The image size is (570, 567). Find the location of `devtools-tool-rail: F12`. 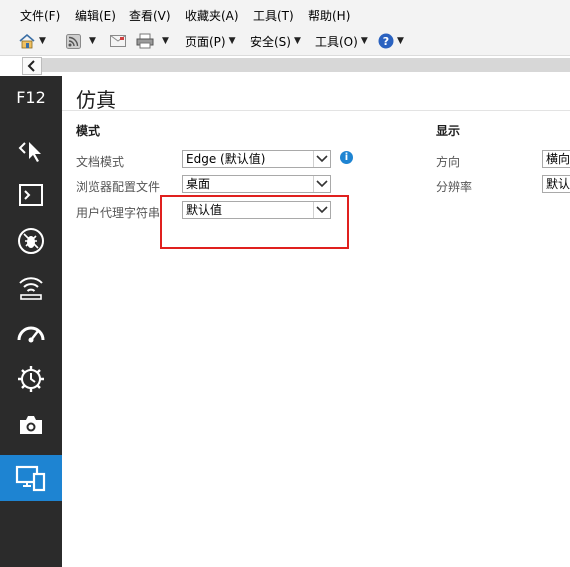

devtools-tool-rail: F12 is located at coordinates (31, 321).